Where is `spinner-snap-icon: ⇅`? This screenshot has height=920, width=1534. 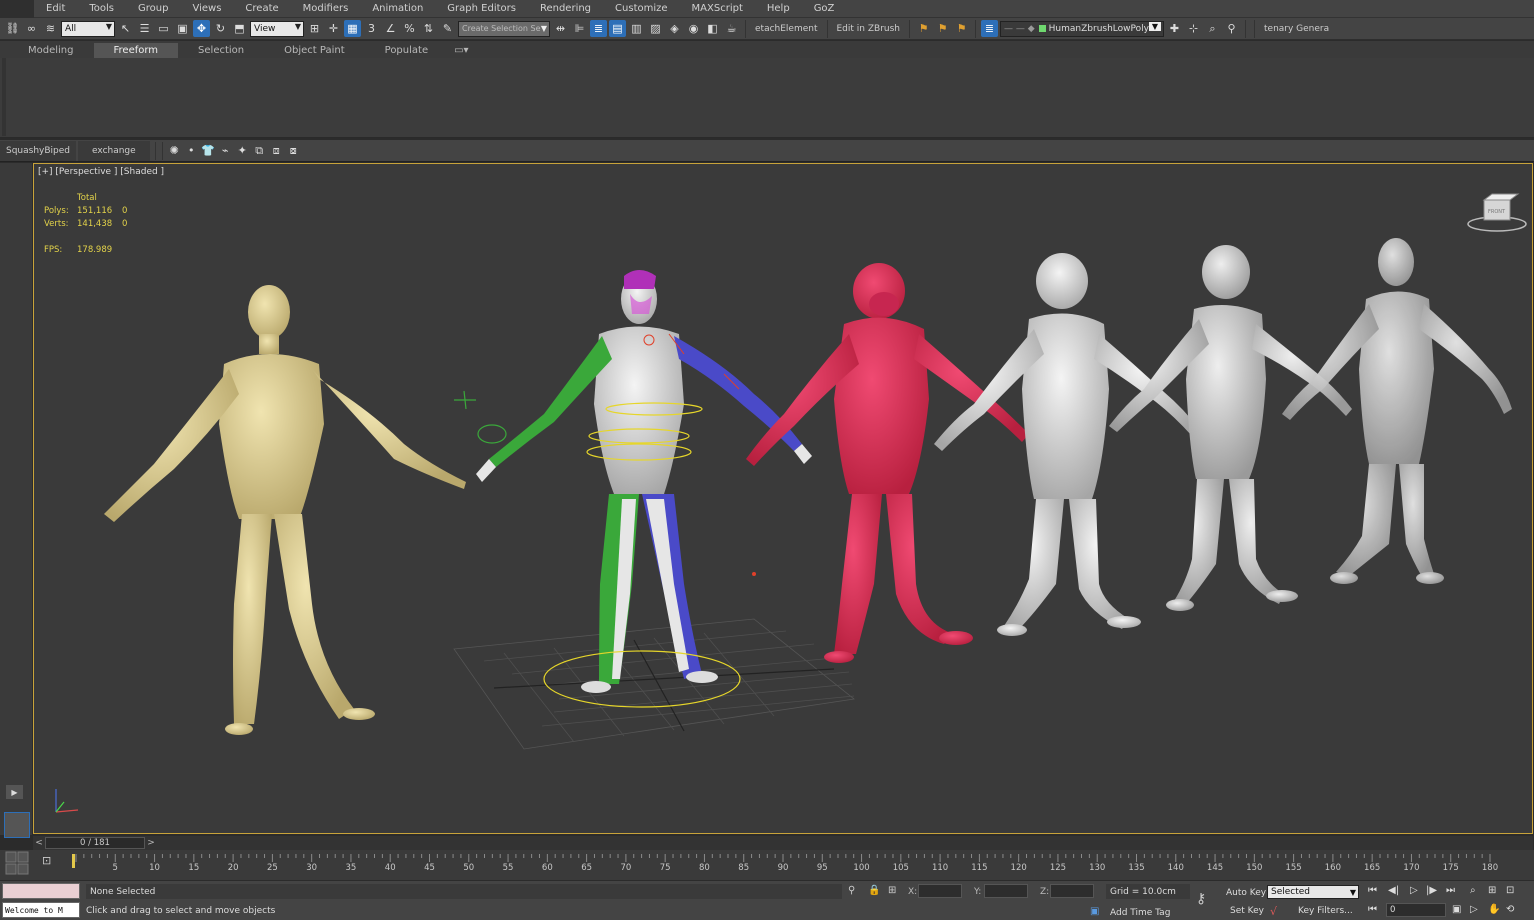 spinner-snap-icon: ⇅ is located at coordinates (428, 28).